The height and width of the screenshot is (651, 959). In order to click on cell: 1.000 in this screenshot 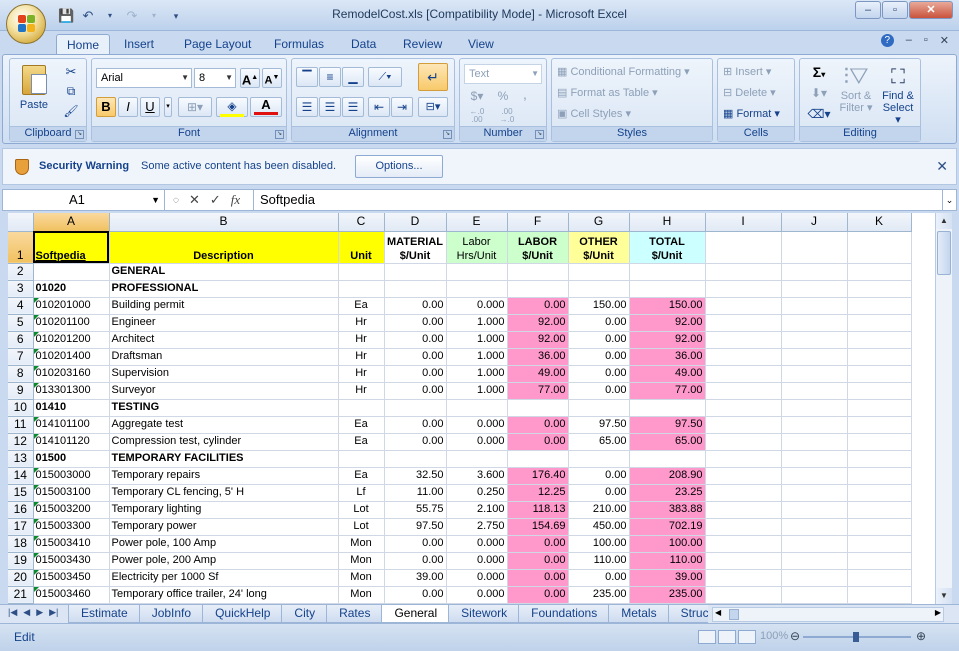, I will do `click(477, 323)`.